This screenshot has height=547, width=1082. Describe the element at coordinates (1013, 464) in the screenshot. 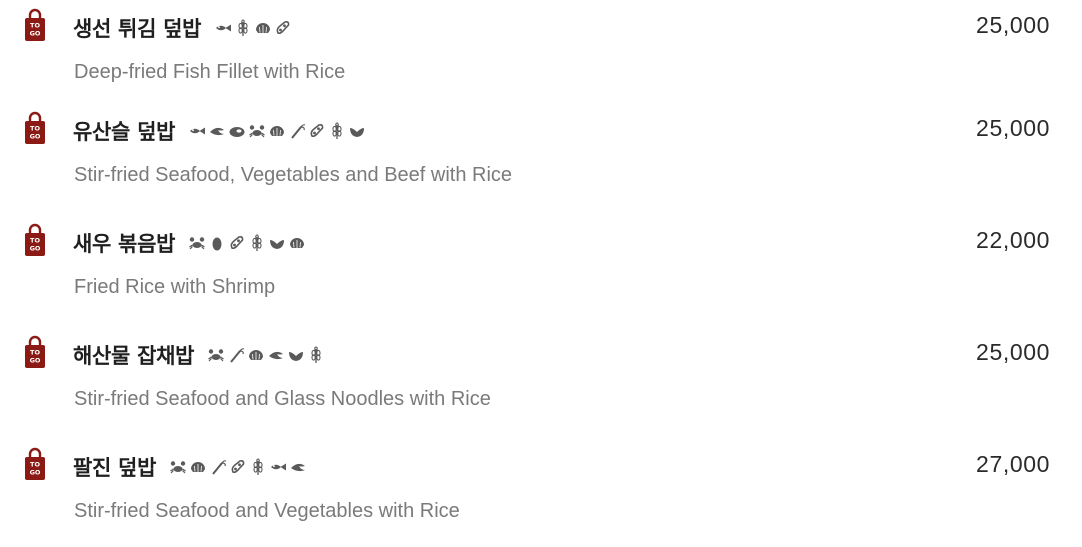

I see `item-price: 27,000` at that location.